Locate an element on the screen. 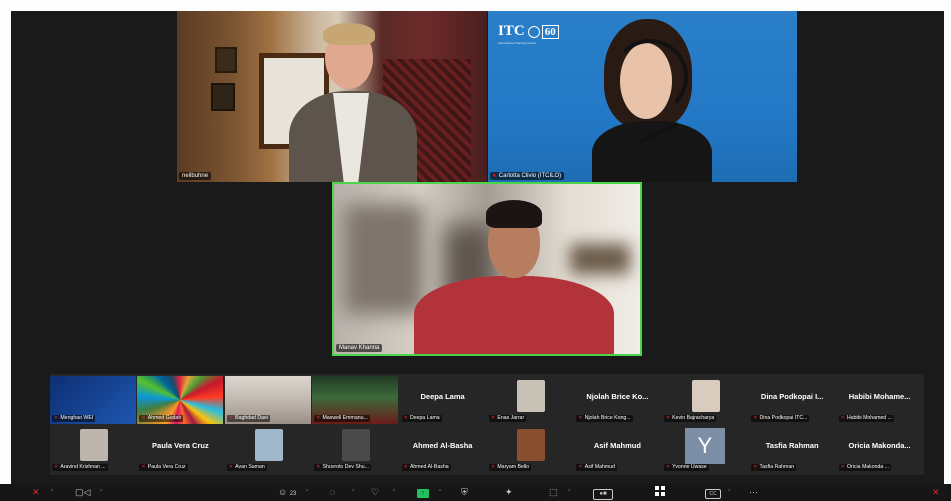 The width and height of the screenshot is (951, 501). participant-tile: ✕ Ahmed Gudah is located at coordinates (180, 400).